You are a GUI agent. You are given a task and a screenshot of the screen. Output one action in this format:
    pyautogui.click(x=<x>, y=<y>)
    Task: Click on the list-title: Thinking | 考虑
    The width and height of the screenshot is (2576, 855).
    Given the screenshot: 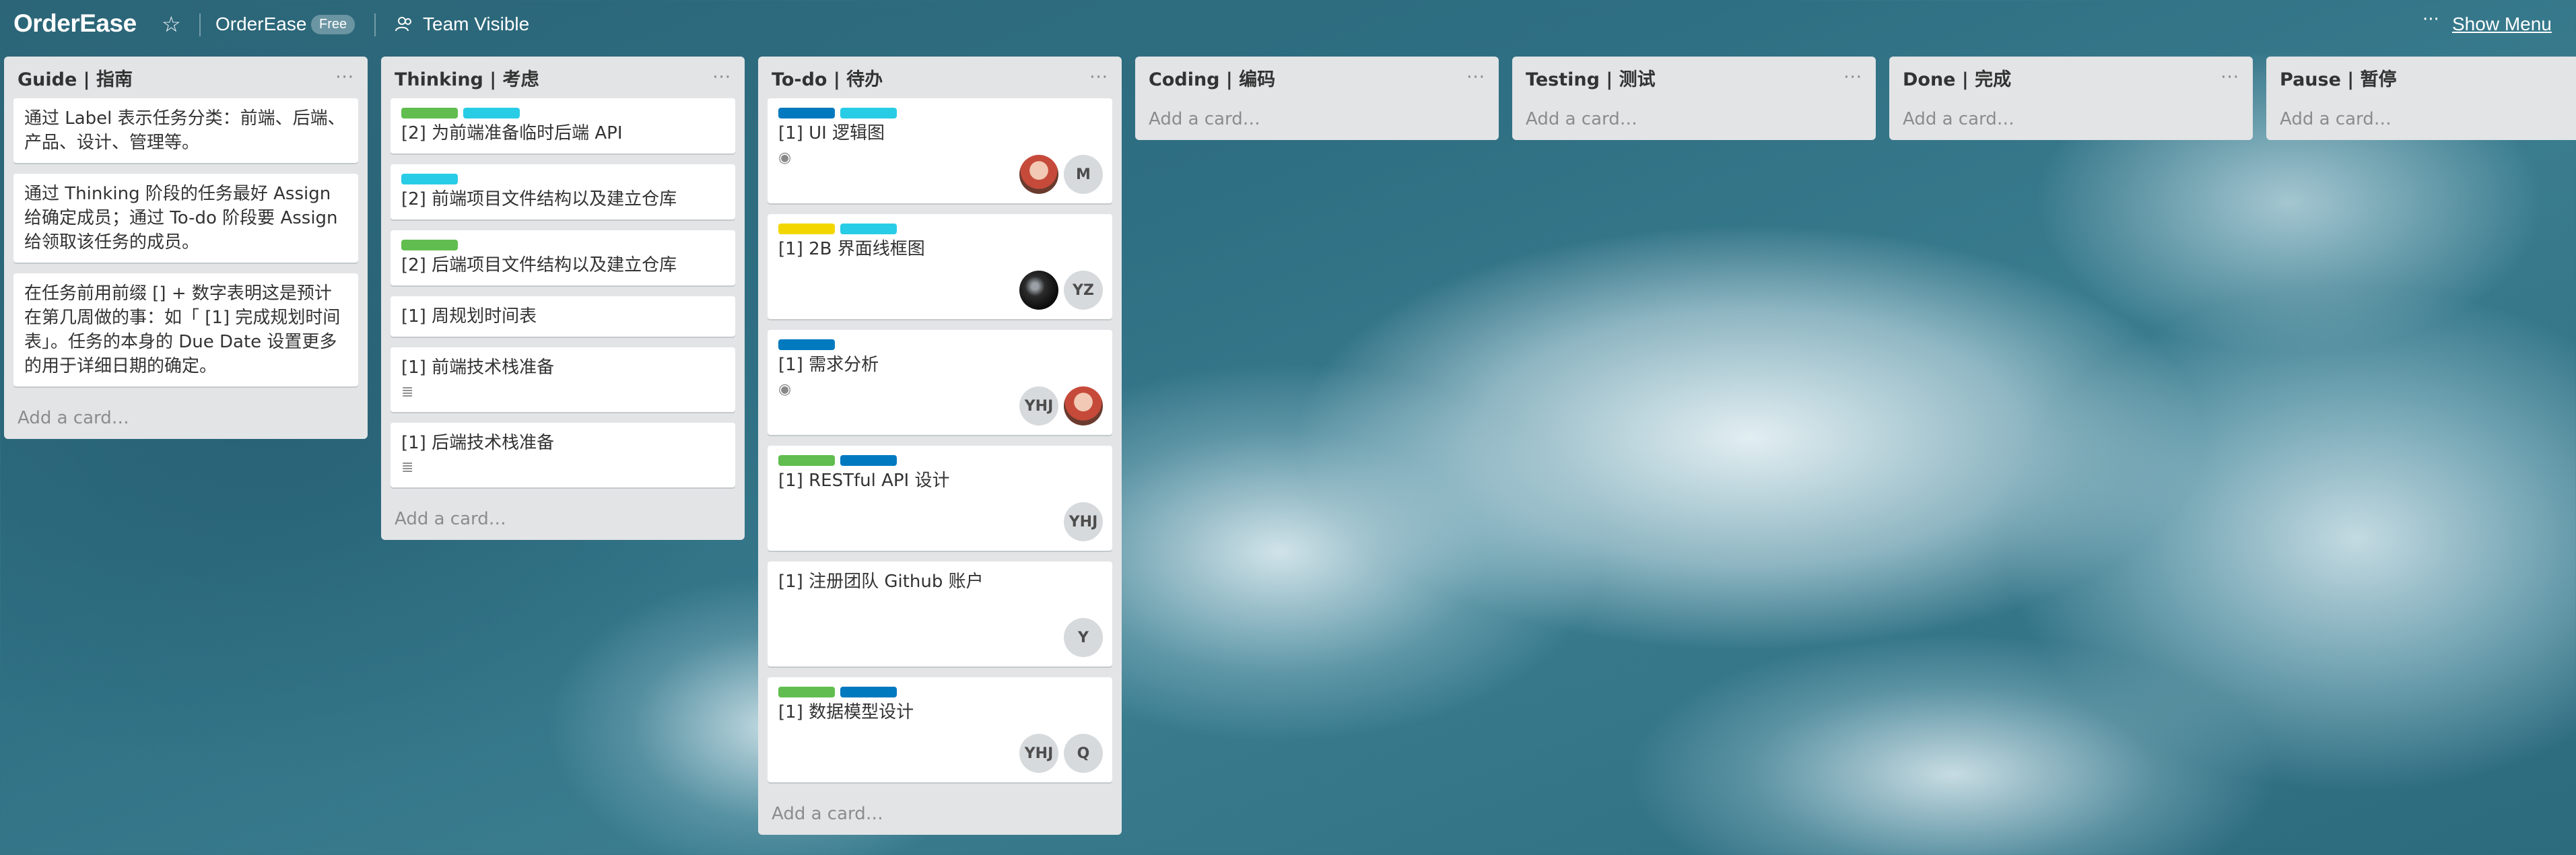 What is the action you would take?
    pyautogui.click(x=467, y=78)
    